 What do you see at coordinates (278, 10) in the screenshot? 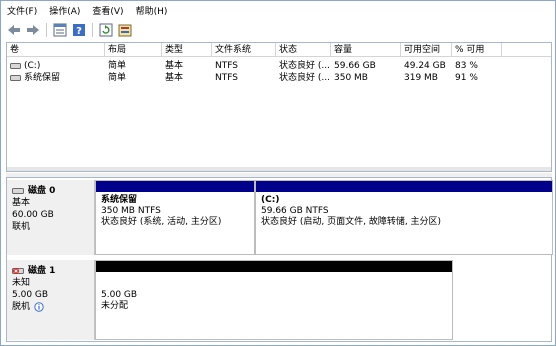
I see `menu-bar: 文件(F) 操作(A) 查看(V) 帮助(H)` at bounding box center [278, 10].